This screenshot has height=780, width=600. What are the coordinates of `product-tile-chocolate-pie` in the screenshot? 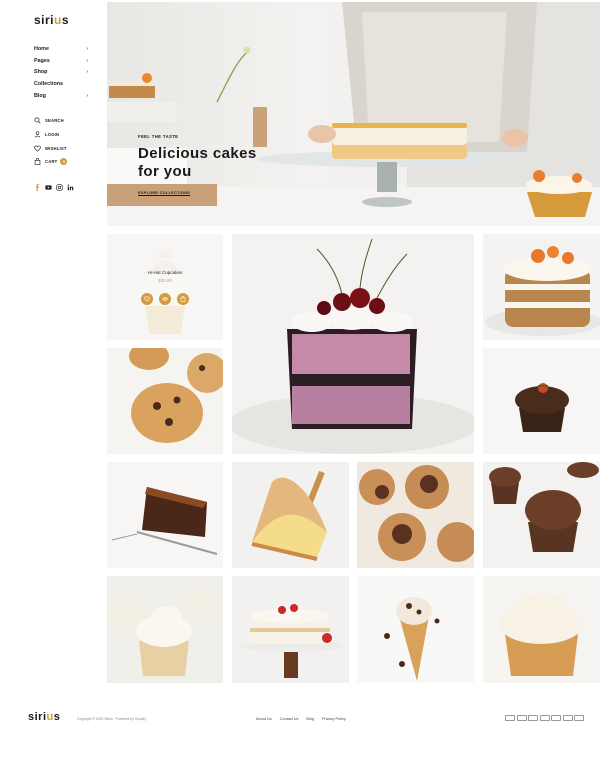 It's located at (165, 515).